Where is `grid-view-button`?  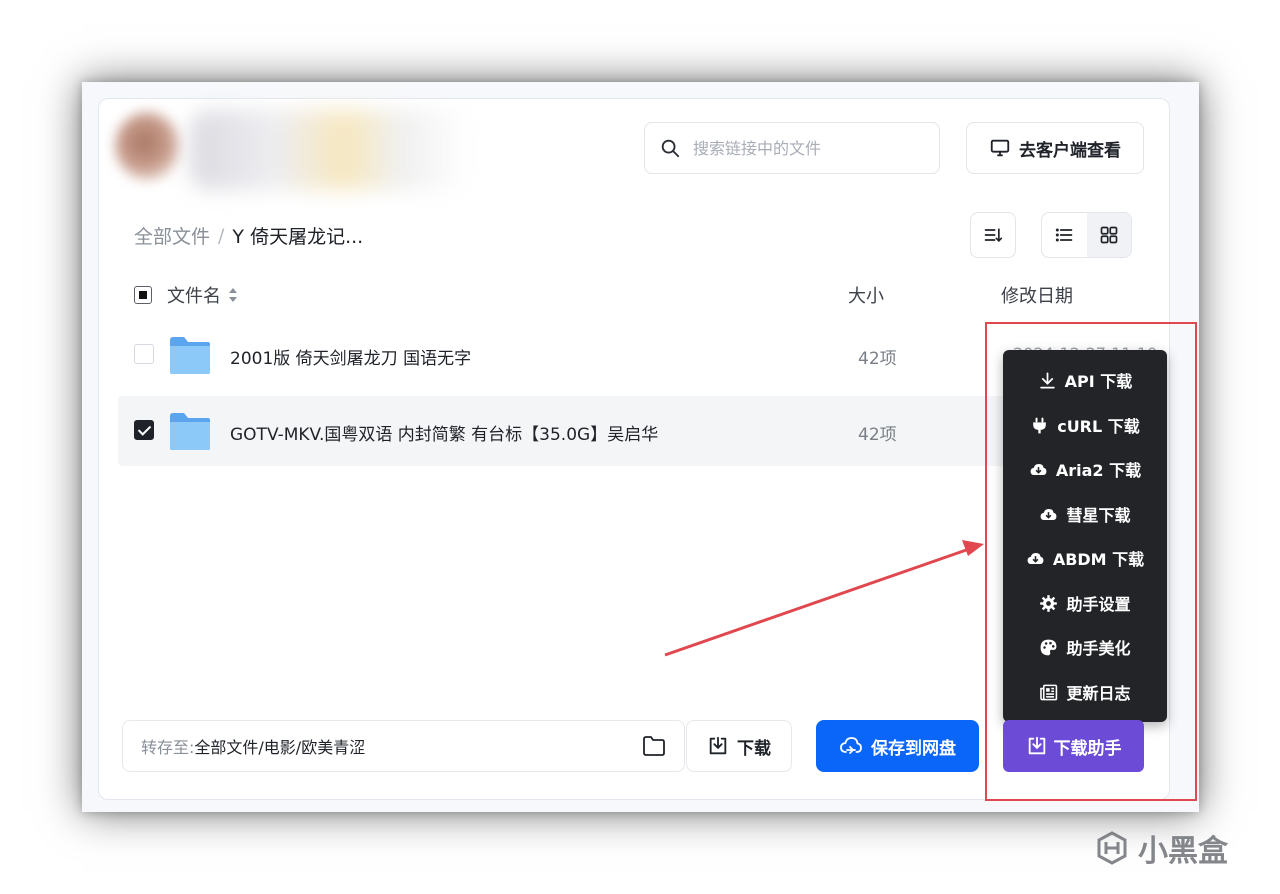 grid-view-button is located at coordinates (1108, 235).